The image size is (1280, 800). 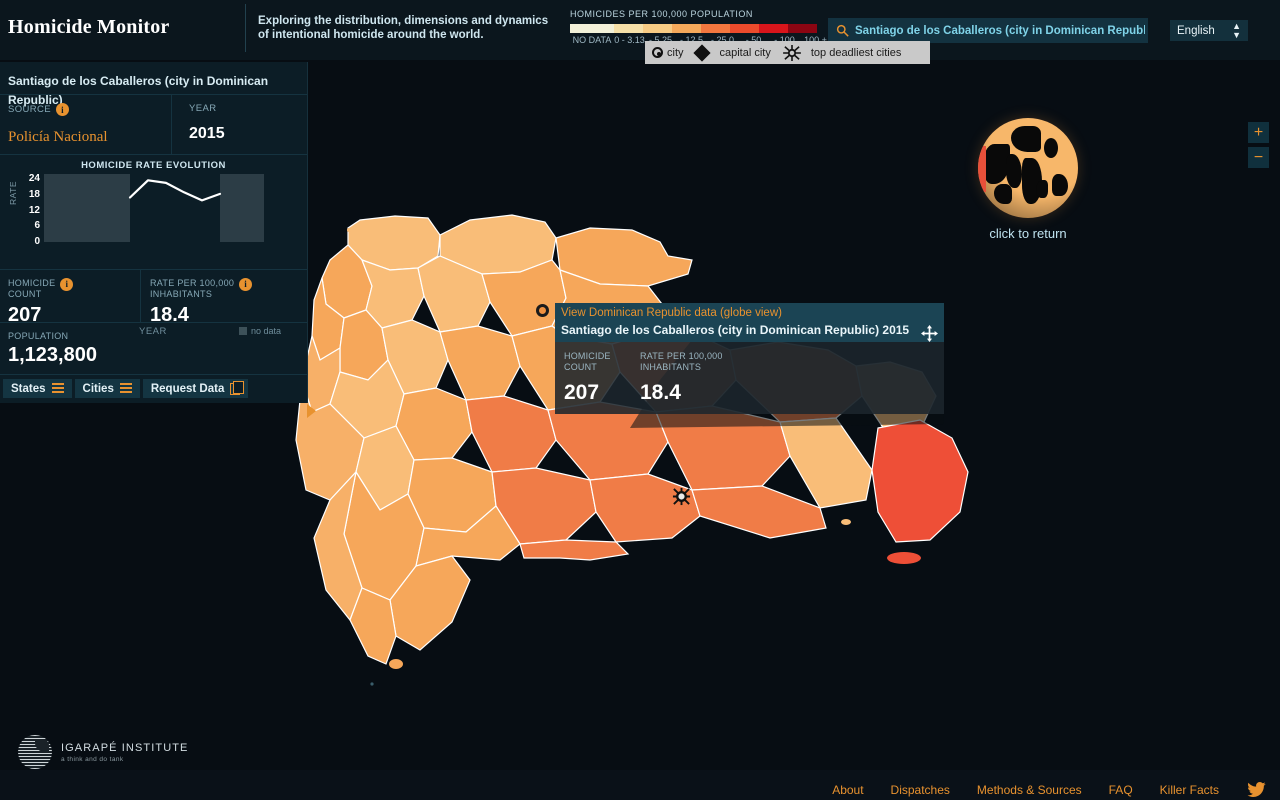 What do you see at coordinates (846, 522) in the screenshot?
I see `islet-small` at bounding box center [846, 522].